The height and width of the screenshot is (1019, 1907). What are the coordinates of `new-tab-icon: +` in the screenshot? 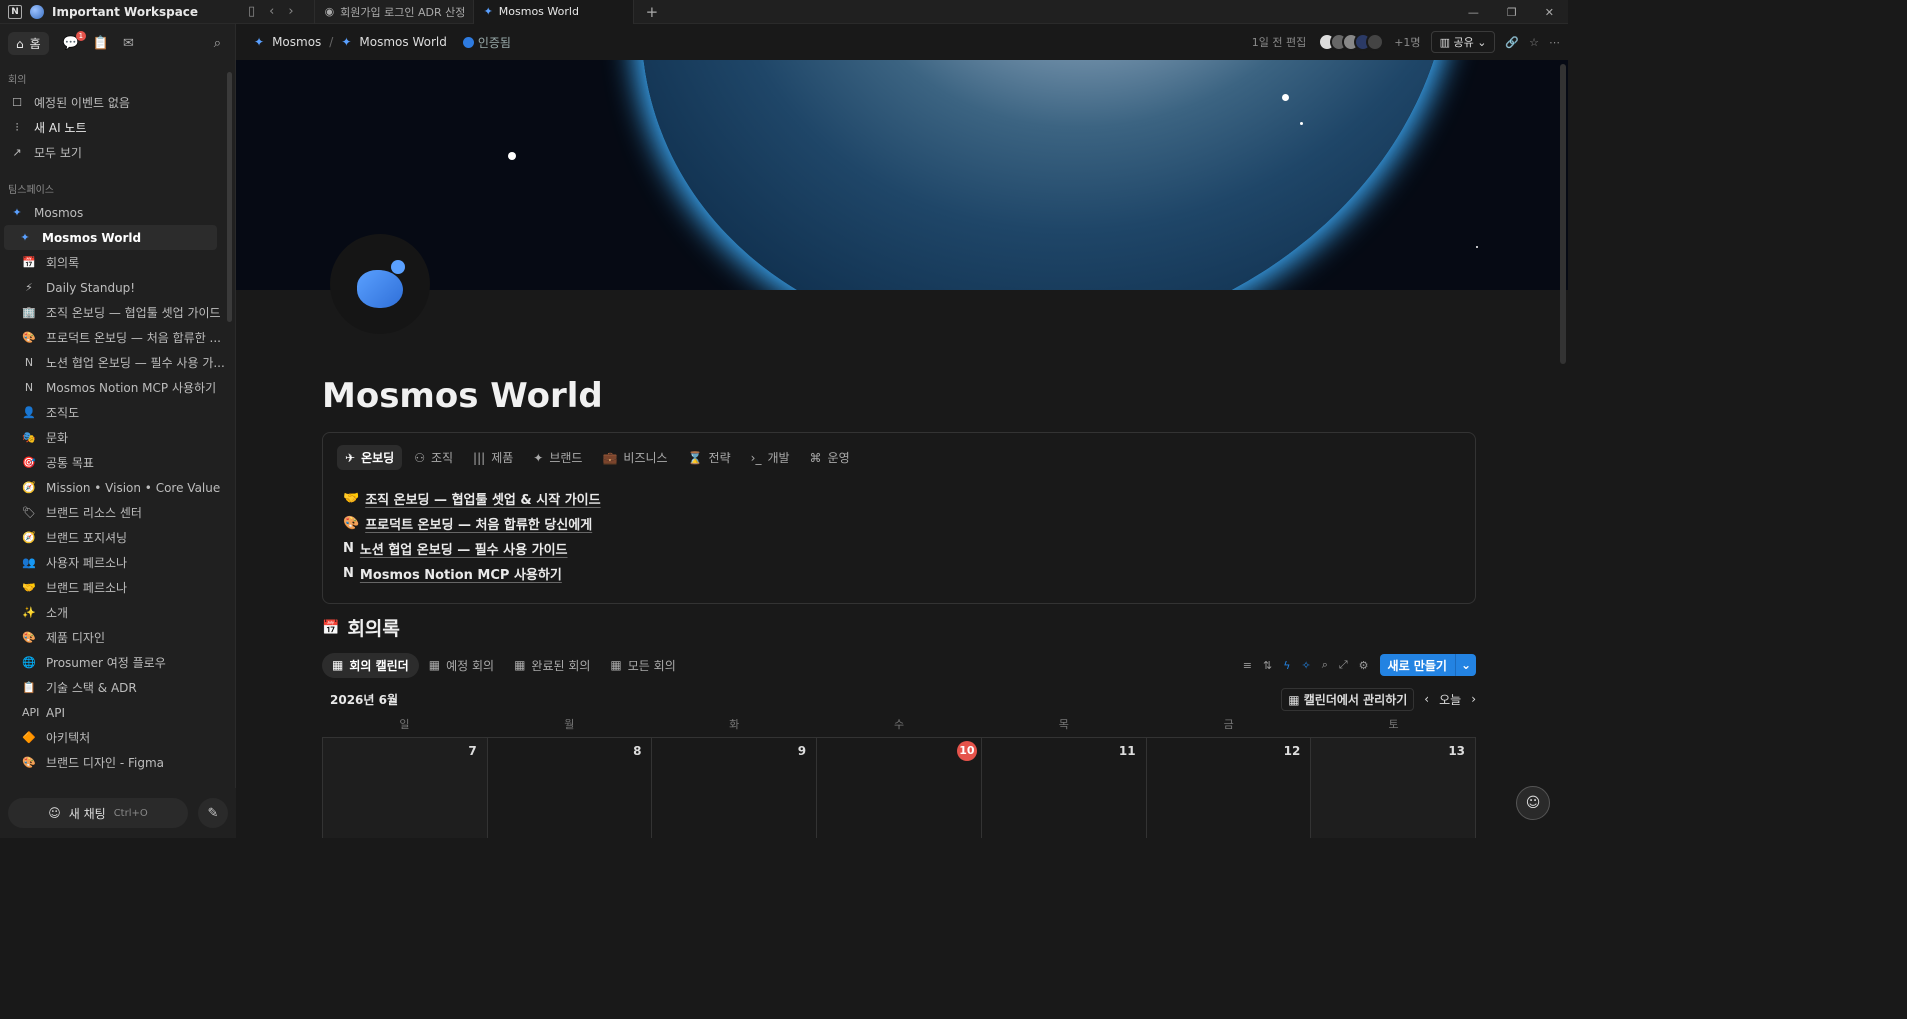 It's located at (652, 12).